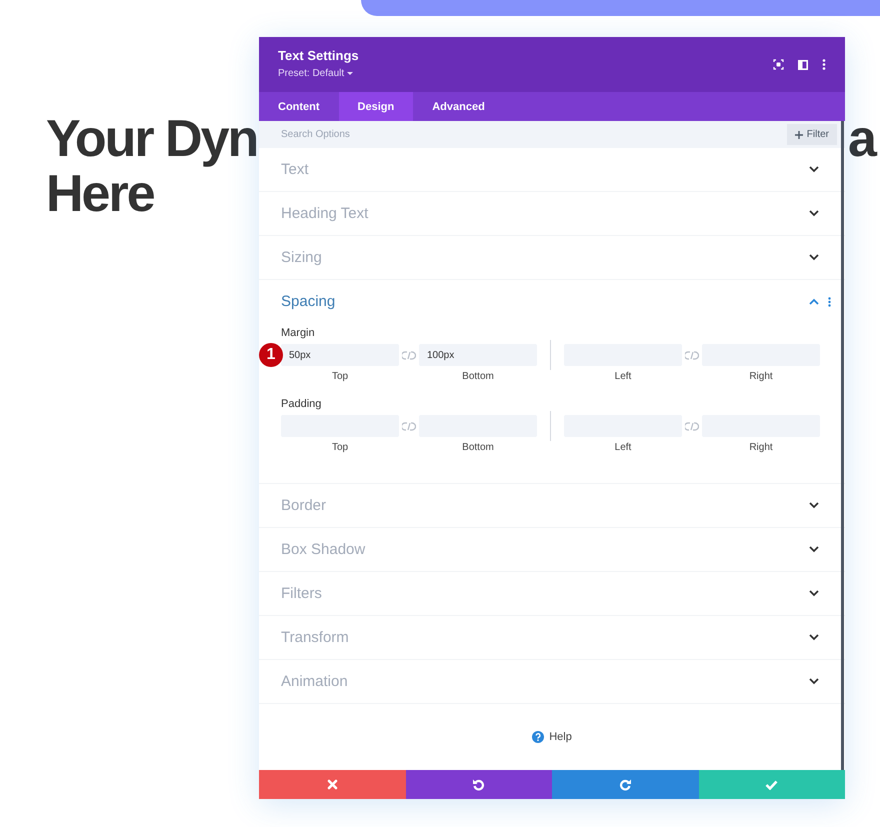 Image resolution: width=880 pixels, height=827 pixels. I want to click on section-title: Transform, so click(315, 637).